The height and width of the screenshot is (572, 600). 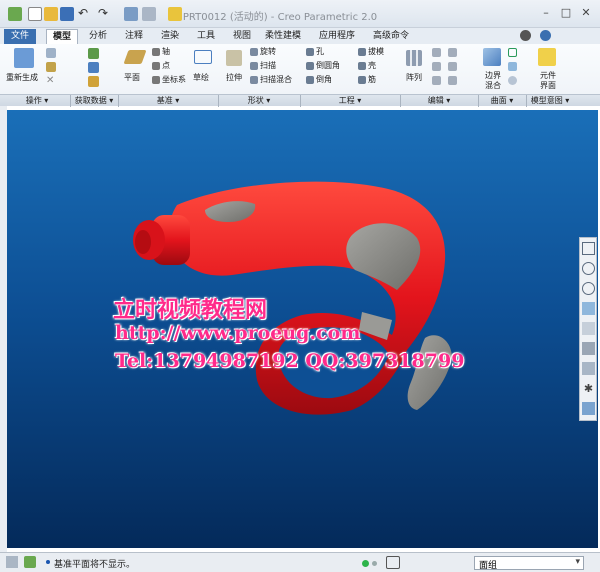 What do you see at coordinates (588, 348) in the screenshot?
I see `saved-orientations-icon` at bounding box center [588, 348].